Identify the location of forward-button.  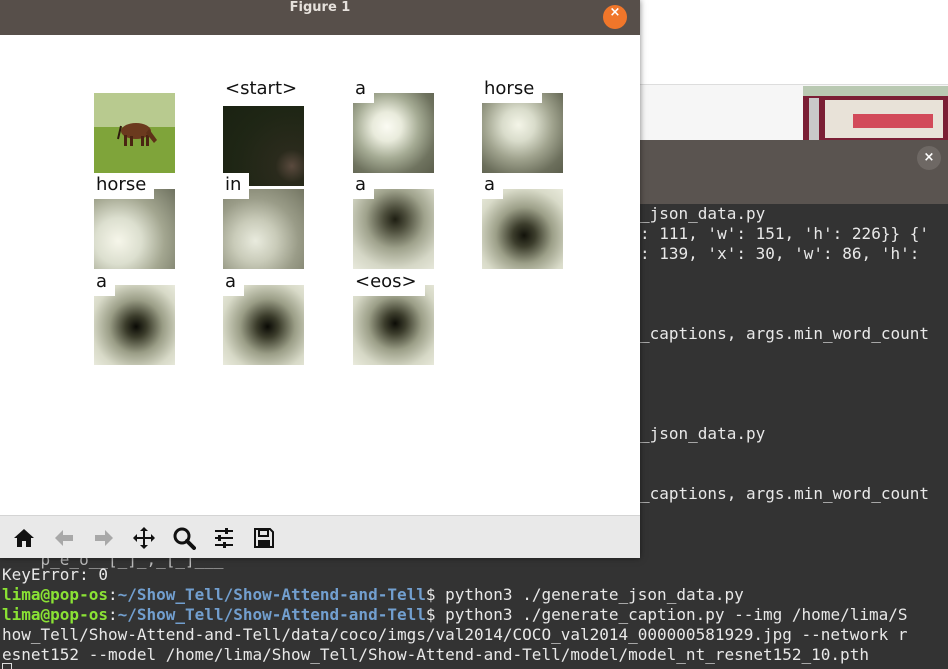
(104, 538).